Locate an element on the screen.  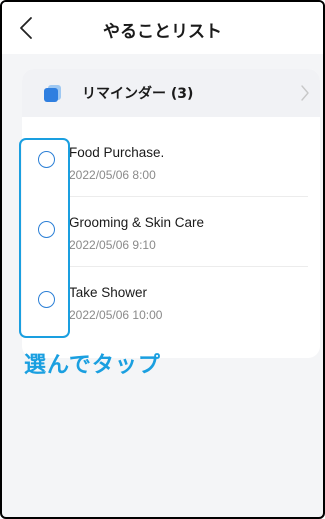
checkbox-highlight-frame is located at coordinates (44, 238).